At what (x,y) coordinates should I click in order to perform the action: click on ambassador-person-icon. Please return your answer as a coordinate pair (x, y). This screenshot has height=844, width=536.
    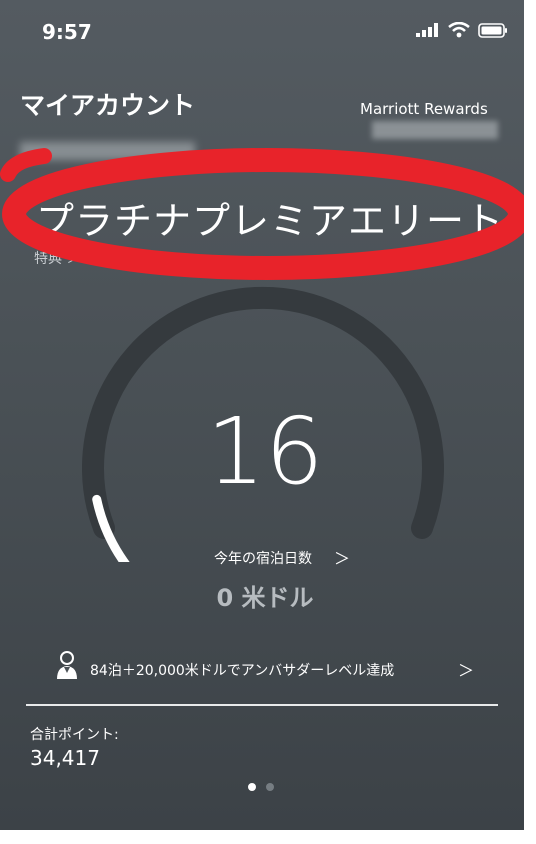
    Looking at the image, I should click on (67, 665).